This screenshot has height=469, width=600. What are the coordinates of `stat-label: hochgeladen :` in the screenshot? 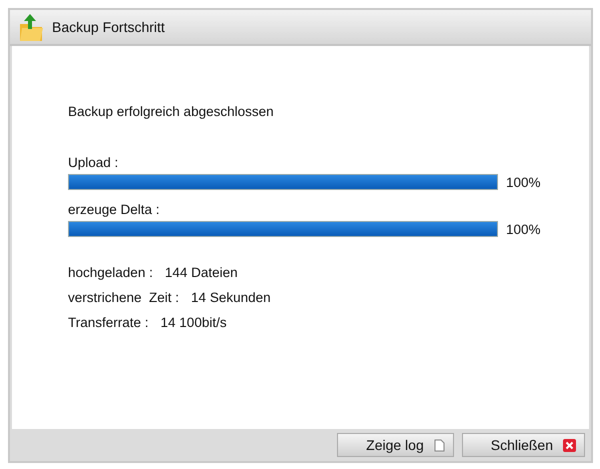 It's located at (110, 272).